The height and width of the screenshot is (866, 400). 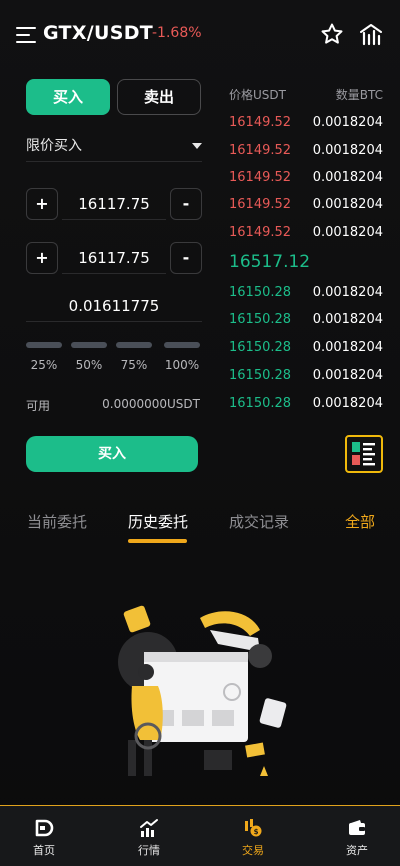 I want to click on percent-label: 25%, so click(x=44, y=365).